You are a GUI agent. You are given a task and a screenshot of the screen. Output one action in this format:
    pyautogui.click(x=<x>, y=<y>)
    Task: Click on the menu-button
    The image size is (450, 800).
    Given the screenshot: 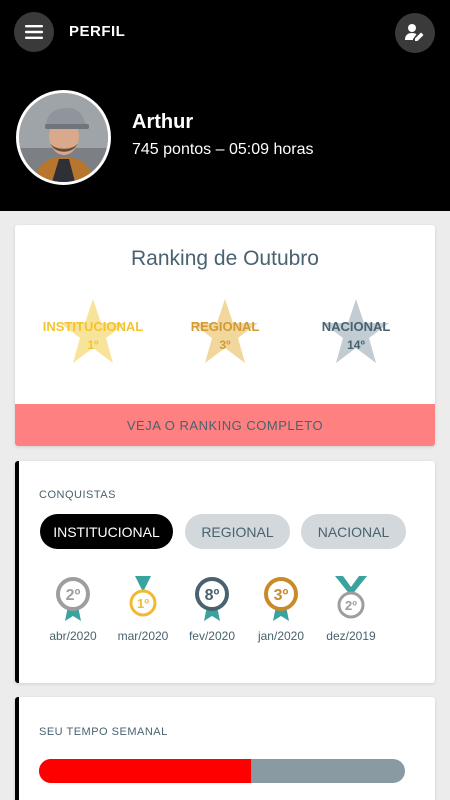 What is the action you would take?
    pyautogui.click(x=34, y=32)
    